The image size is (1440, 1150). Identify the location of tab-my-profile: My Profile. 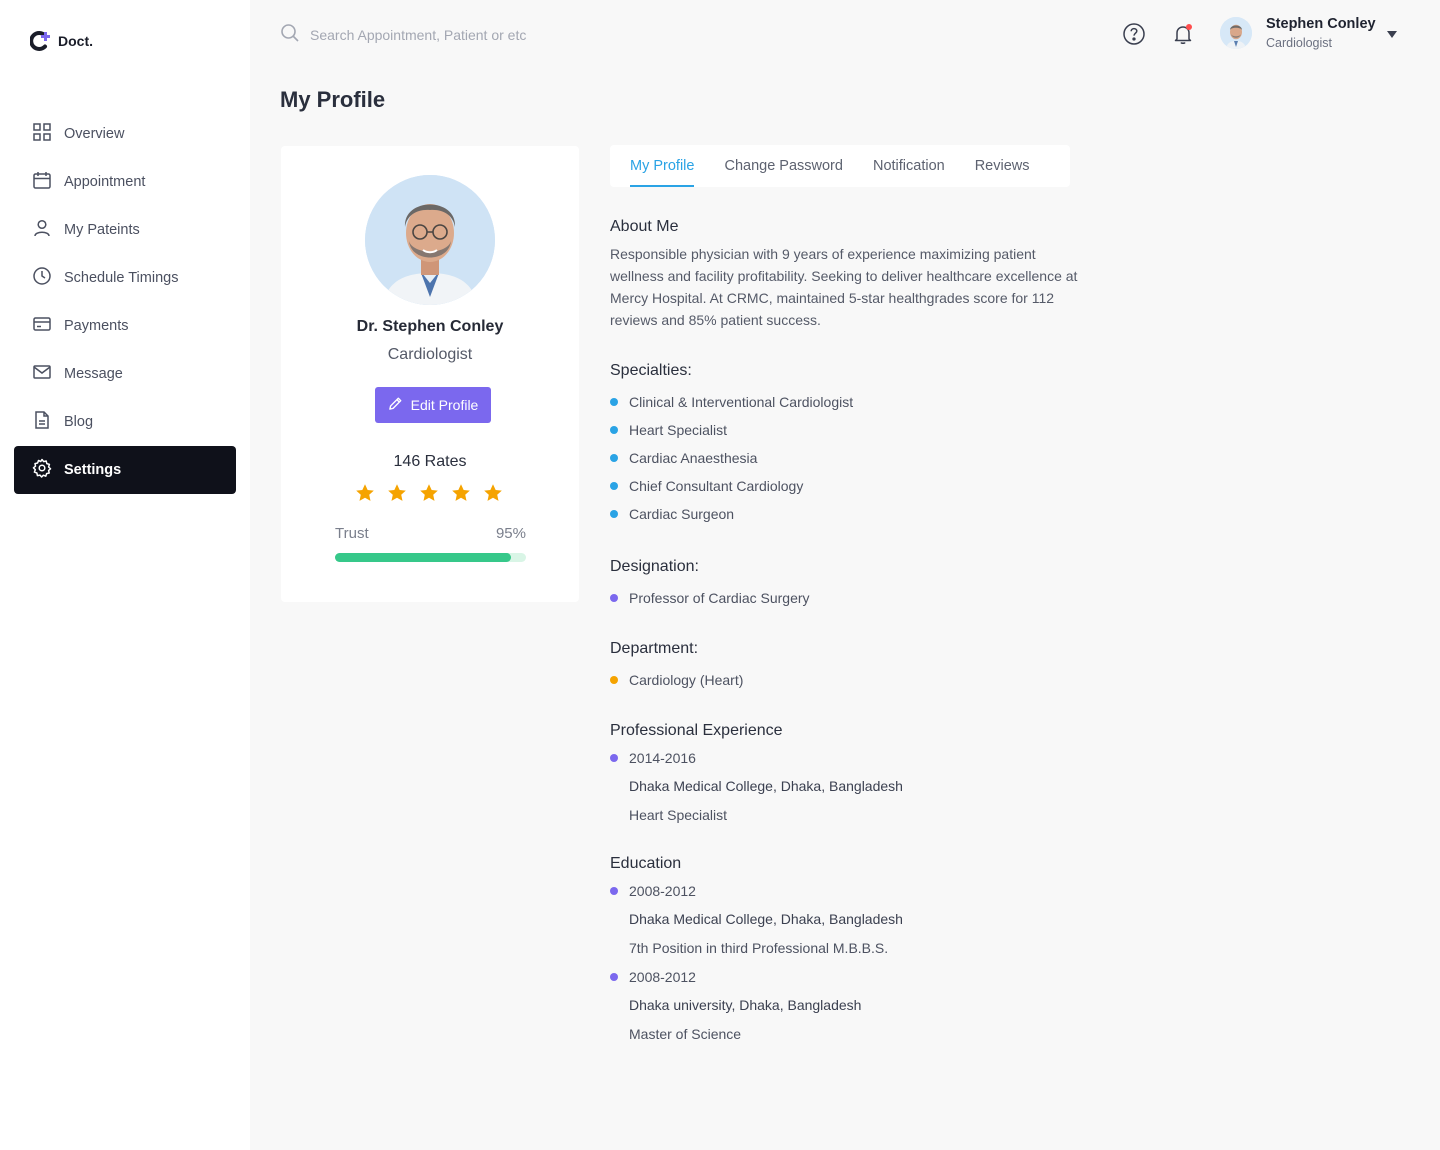
(662, 166).